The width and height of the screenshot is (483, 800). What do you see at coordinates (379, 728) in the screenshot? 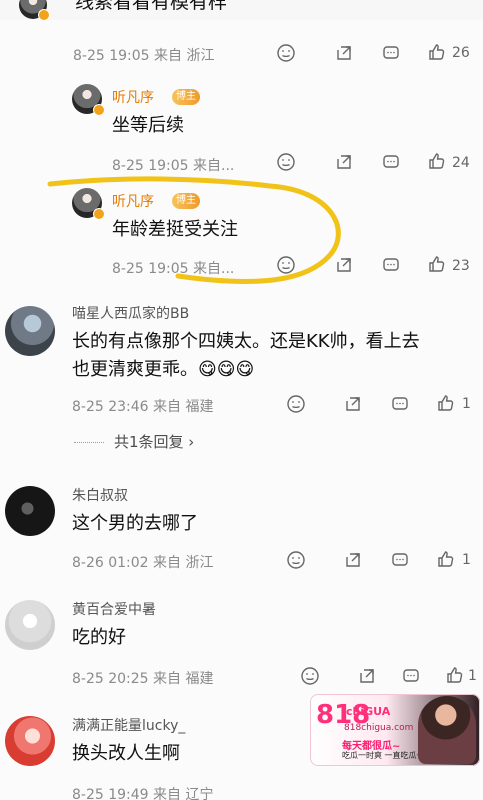
I see `watermark-domain: 818chigua.com` at bounding box center [379, 728].